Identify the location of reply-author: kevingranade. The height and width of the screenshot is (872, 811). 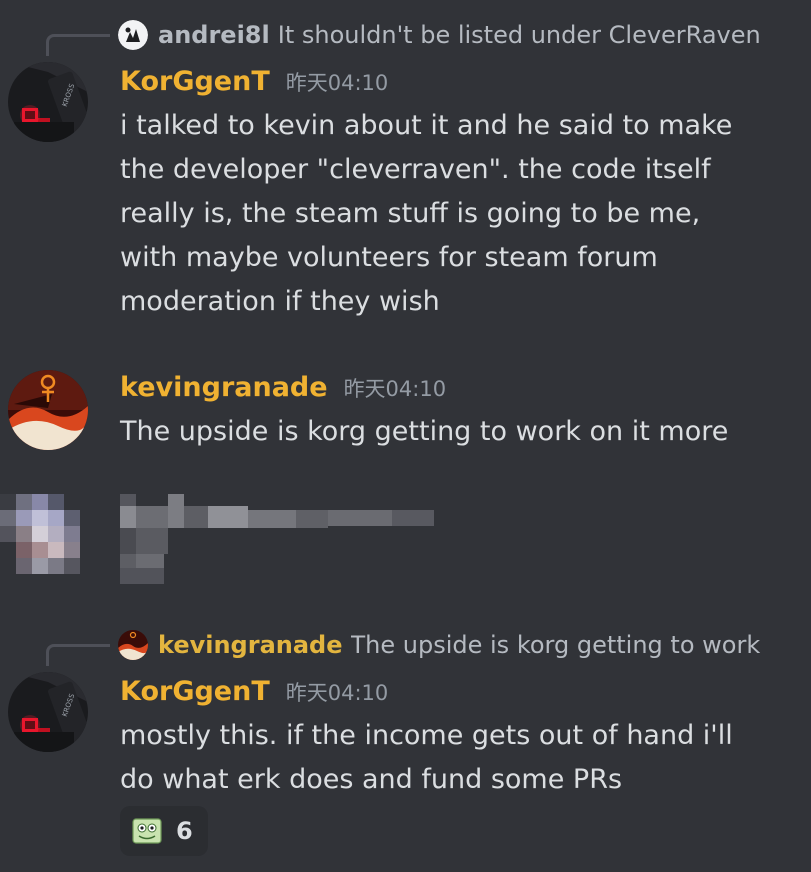
(250, 645).